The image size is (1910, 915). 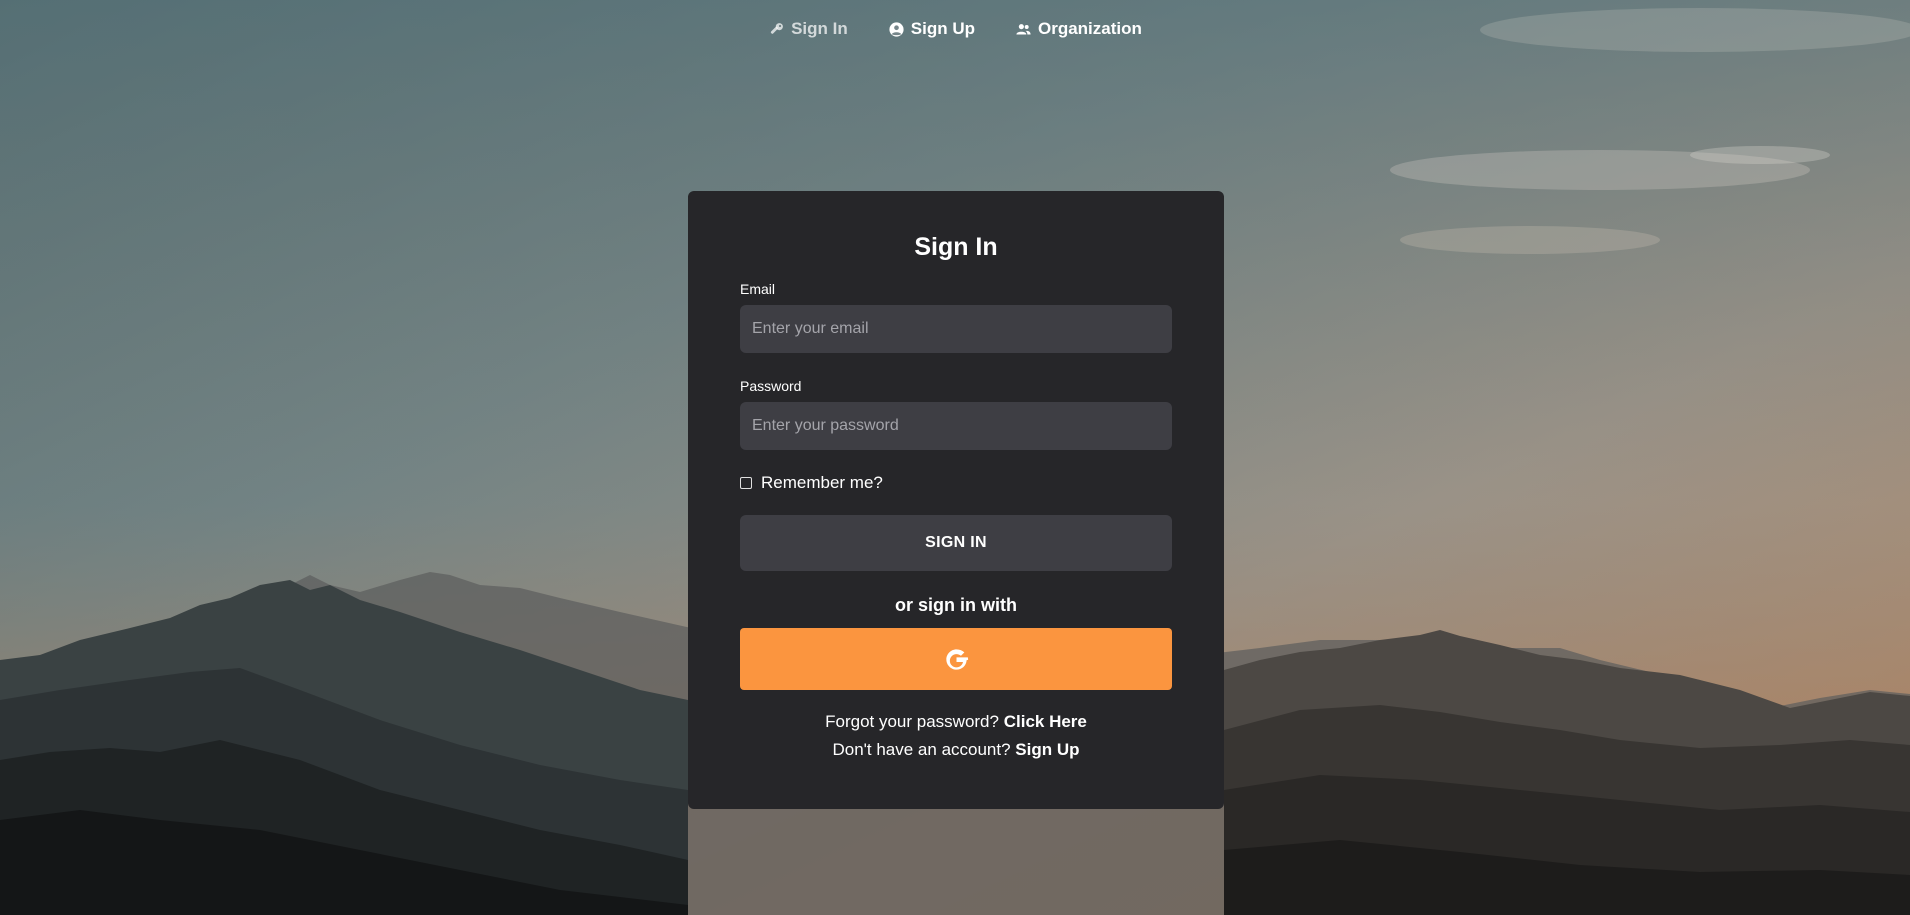 I want to click on remember-me: Remember me?, so click(x=956, y=483).